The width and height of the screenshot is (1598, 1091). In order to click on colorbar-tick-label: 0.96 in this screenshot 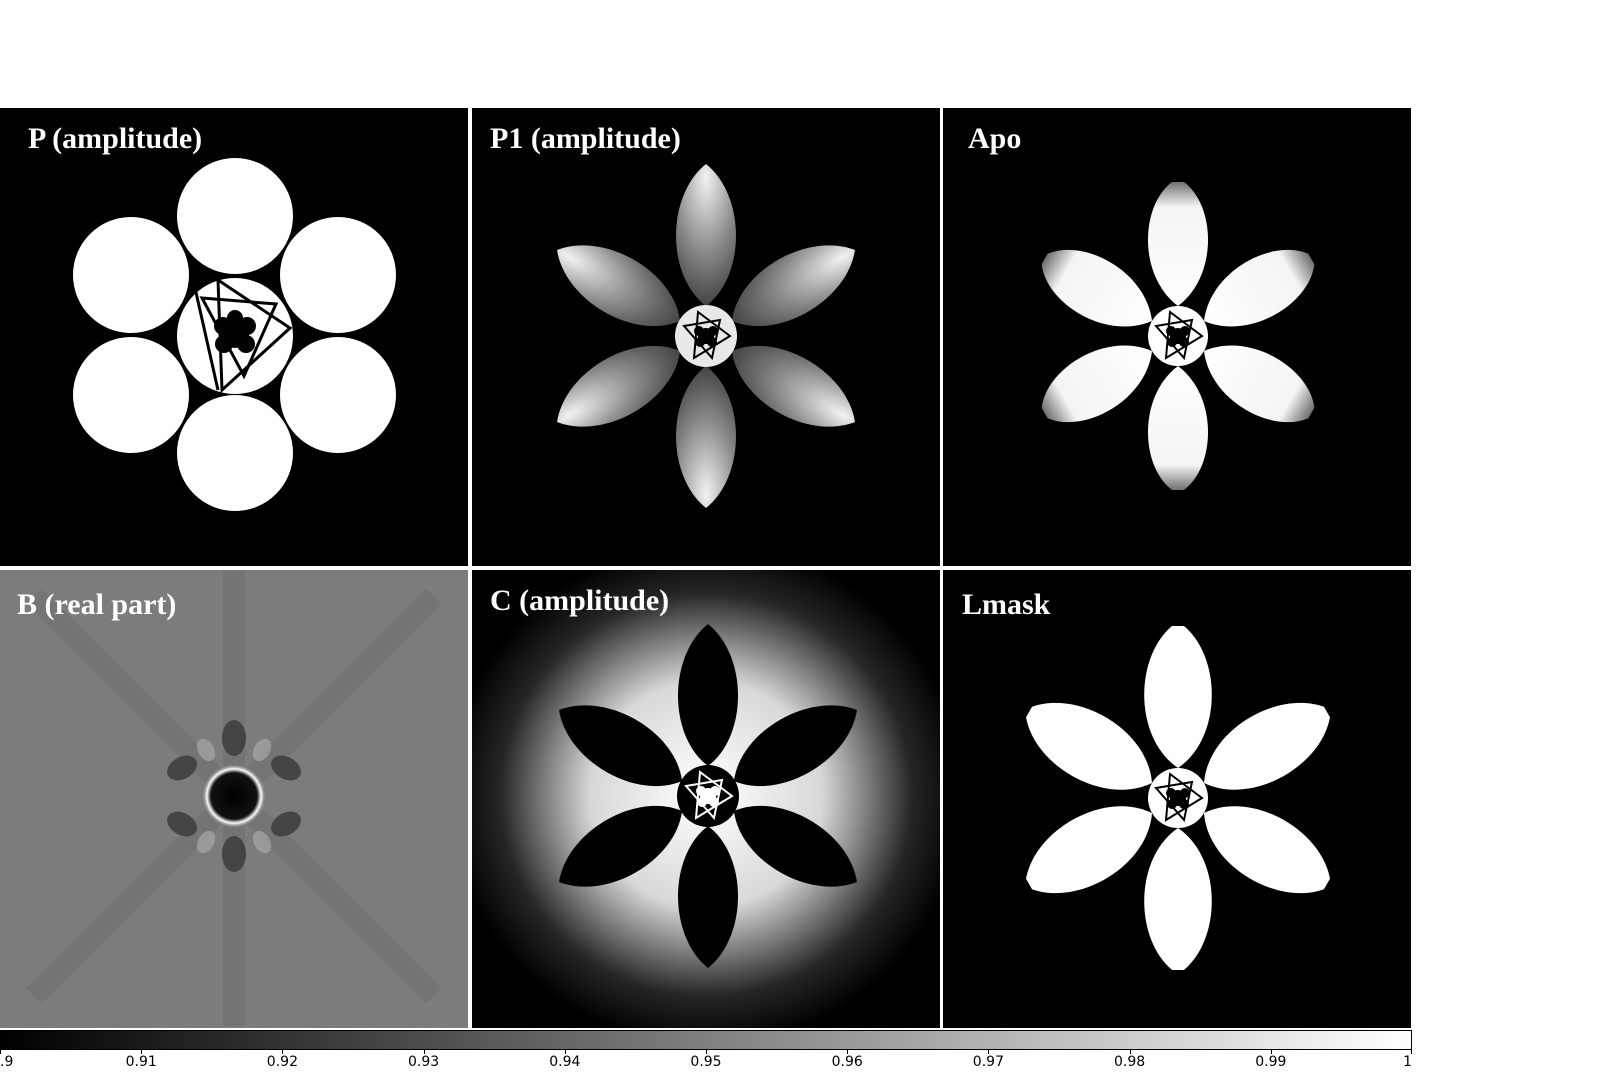, I will do `click(847, 1062)`.